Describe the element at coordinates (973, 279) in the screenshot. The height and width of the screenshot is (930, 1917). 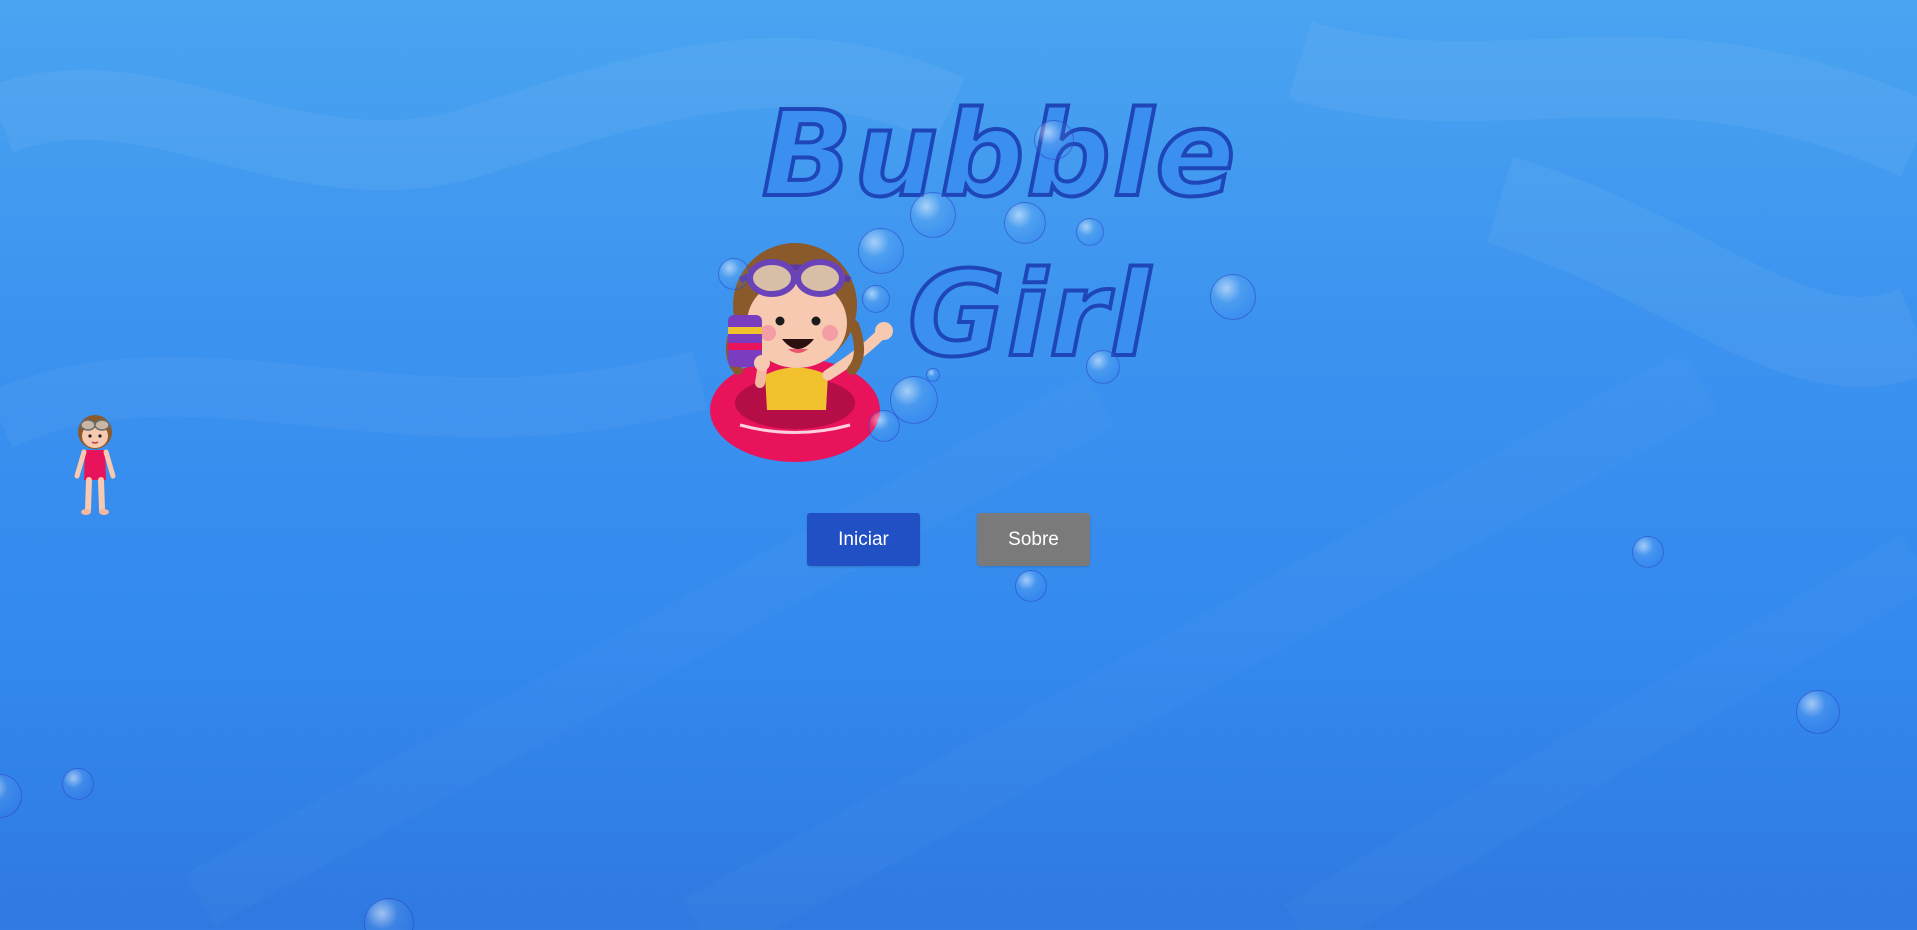
I see `game-logo: Bubble Girl` at that location.